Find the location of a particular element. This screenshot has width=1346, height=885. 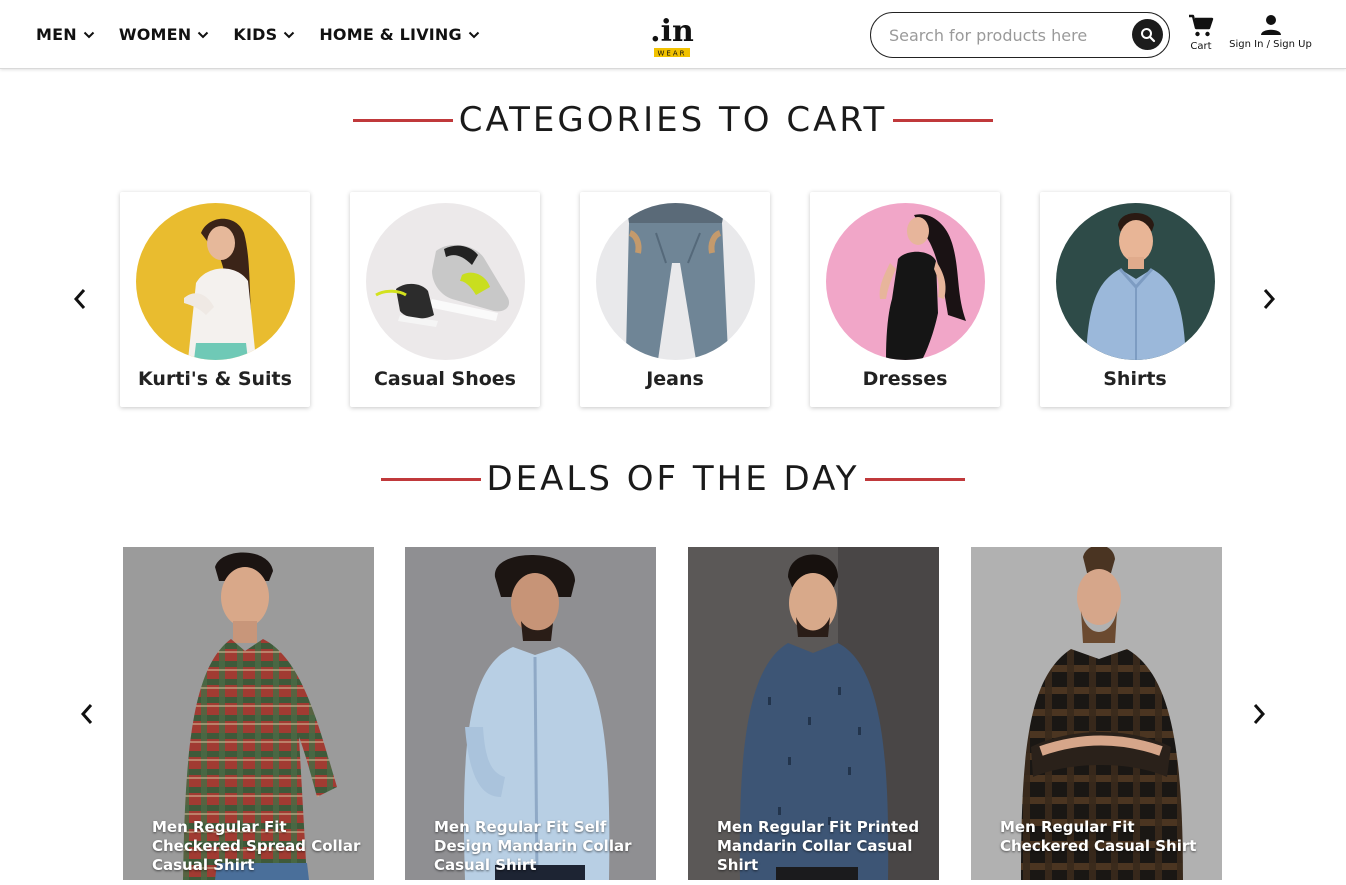

cart-label: Cart is located at coordinates (1201, 46).